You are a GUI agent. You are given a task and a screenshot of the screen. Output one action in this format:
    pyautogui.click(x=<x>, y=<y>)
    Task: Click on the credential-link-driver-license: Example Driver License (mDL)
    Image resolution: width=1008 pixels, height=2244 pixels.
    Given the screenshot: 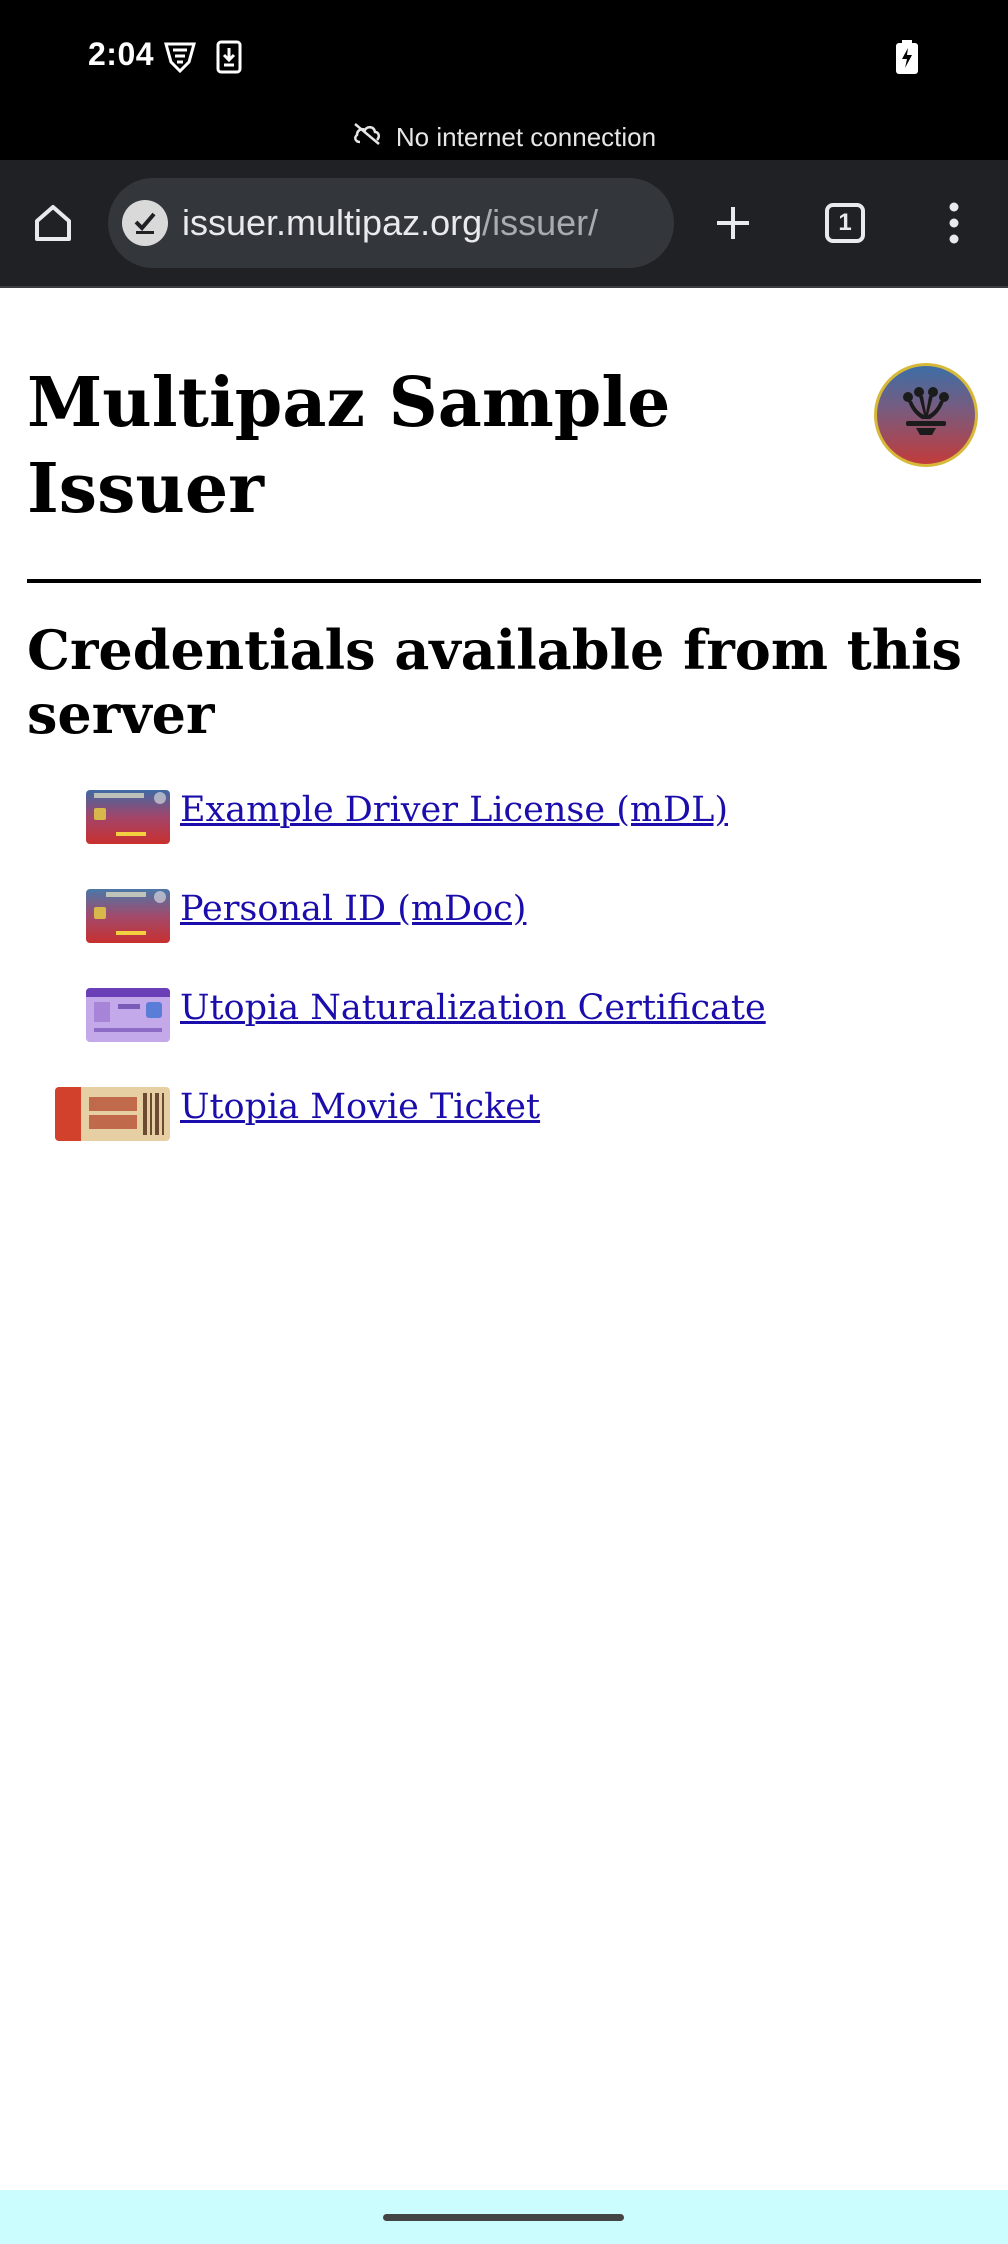 What is the action you would take?
    pyautogui.click(x=454, y=810)
    